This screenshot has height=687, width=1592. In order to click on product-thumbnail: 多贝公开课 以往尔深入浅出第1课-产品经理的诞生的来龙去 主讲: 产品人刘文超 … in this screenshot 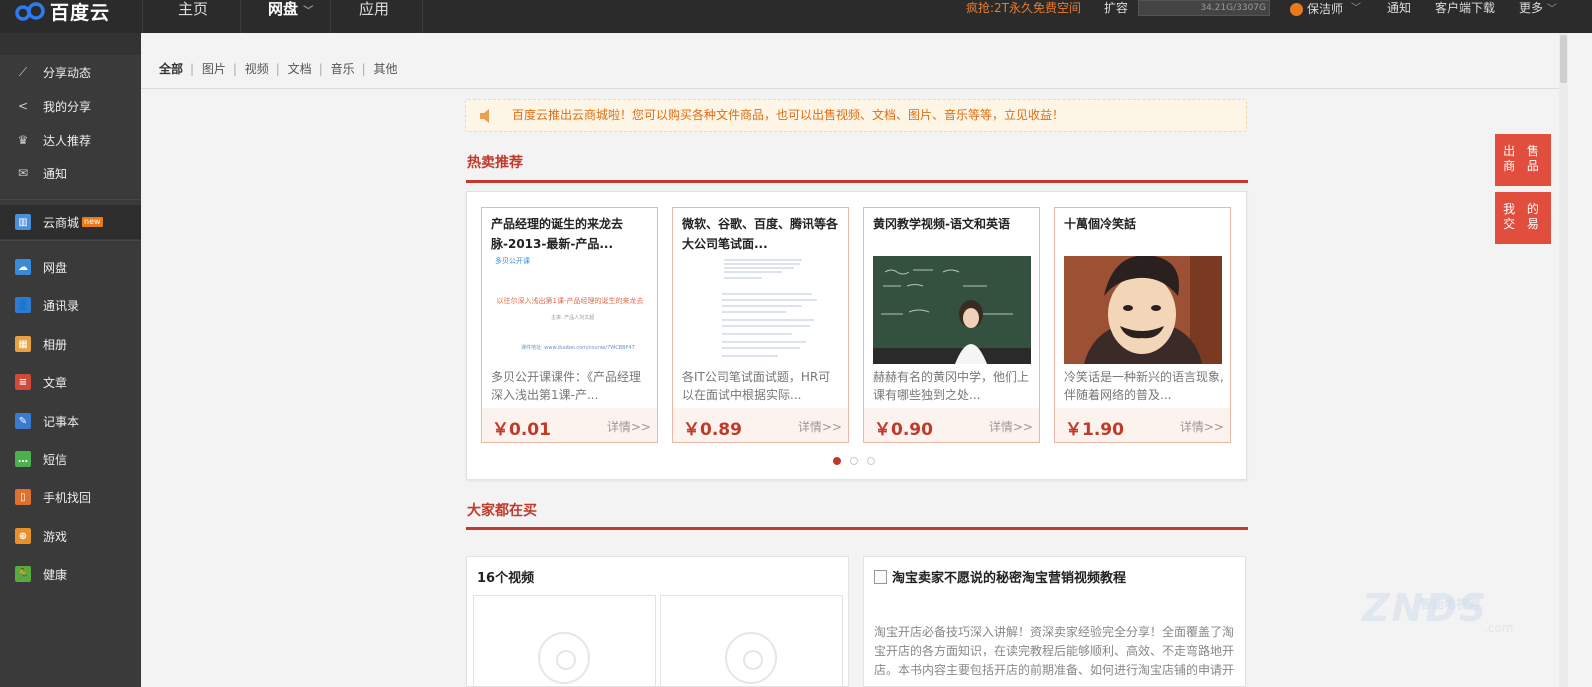, I will do `click(570, 310)`.